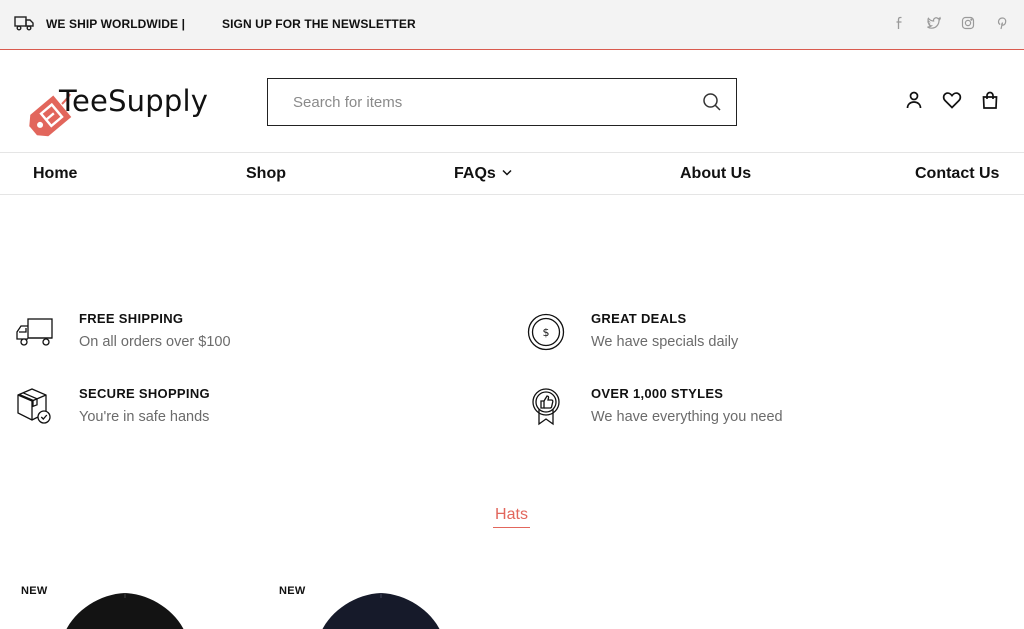  What do you see at coordinates (952, 100) in the screenshot?
I see `heart-icon` at bounding box center [952, 100].